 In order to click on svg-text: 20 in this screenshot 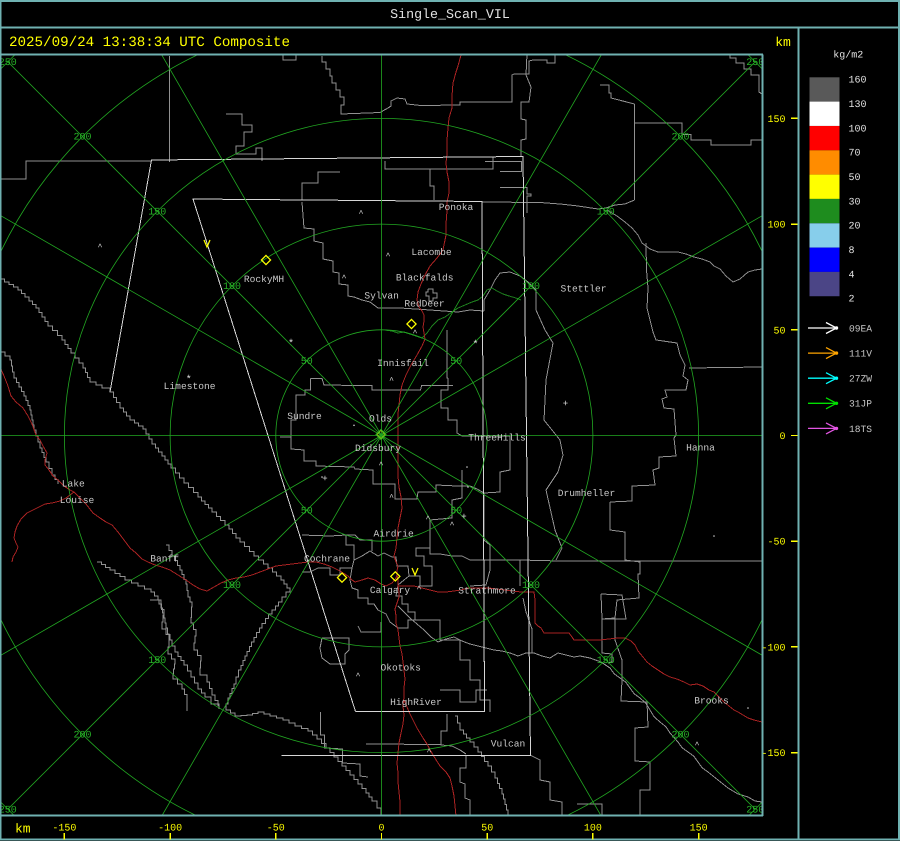, I will do `click(855, 227)`.